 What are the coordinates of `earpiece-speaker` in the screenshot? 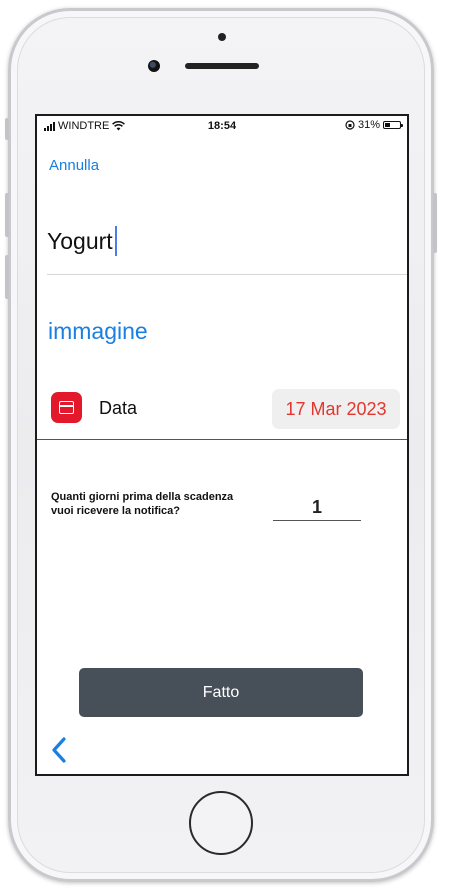 It's located at (222, 66).